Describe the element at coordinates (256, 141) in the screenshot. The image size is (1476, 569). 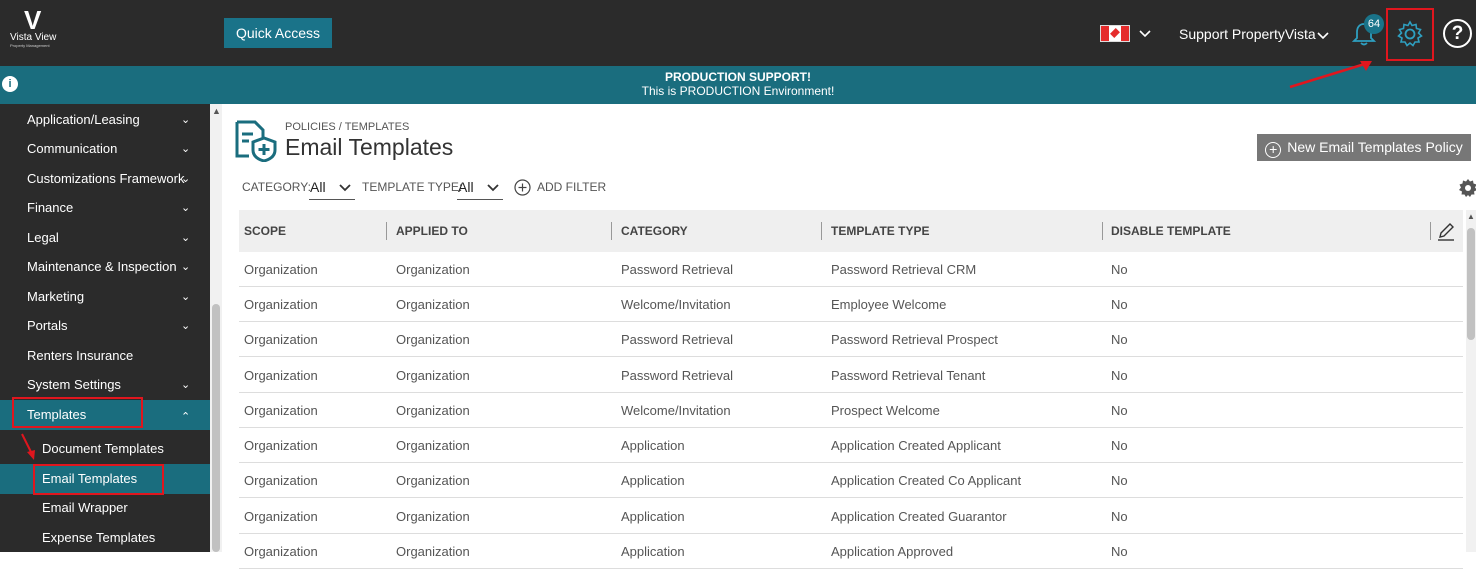
I see `document-policy-icon` at that location.